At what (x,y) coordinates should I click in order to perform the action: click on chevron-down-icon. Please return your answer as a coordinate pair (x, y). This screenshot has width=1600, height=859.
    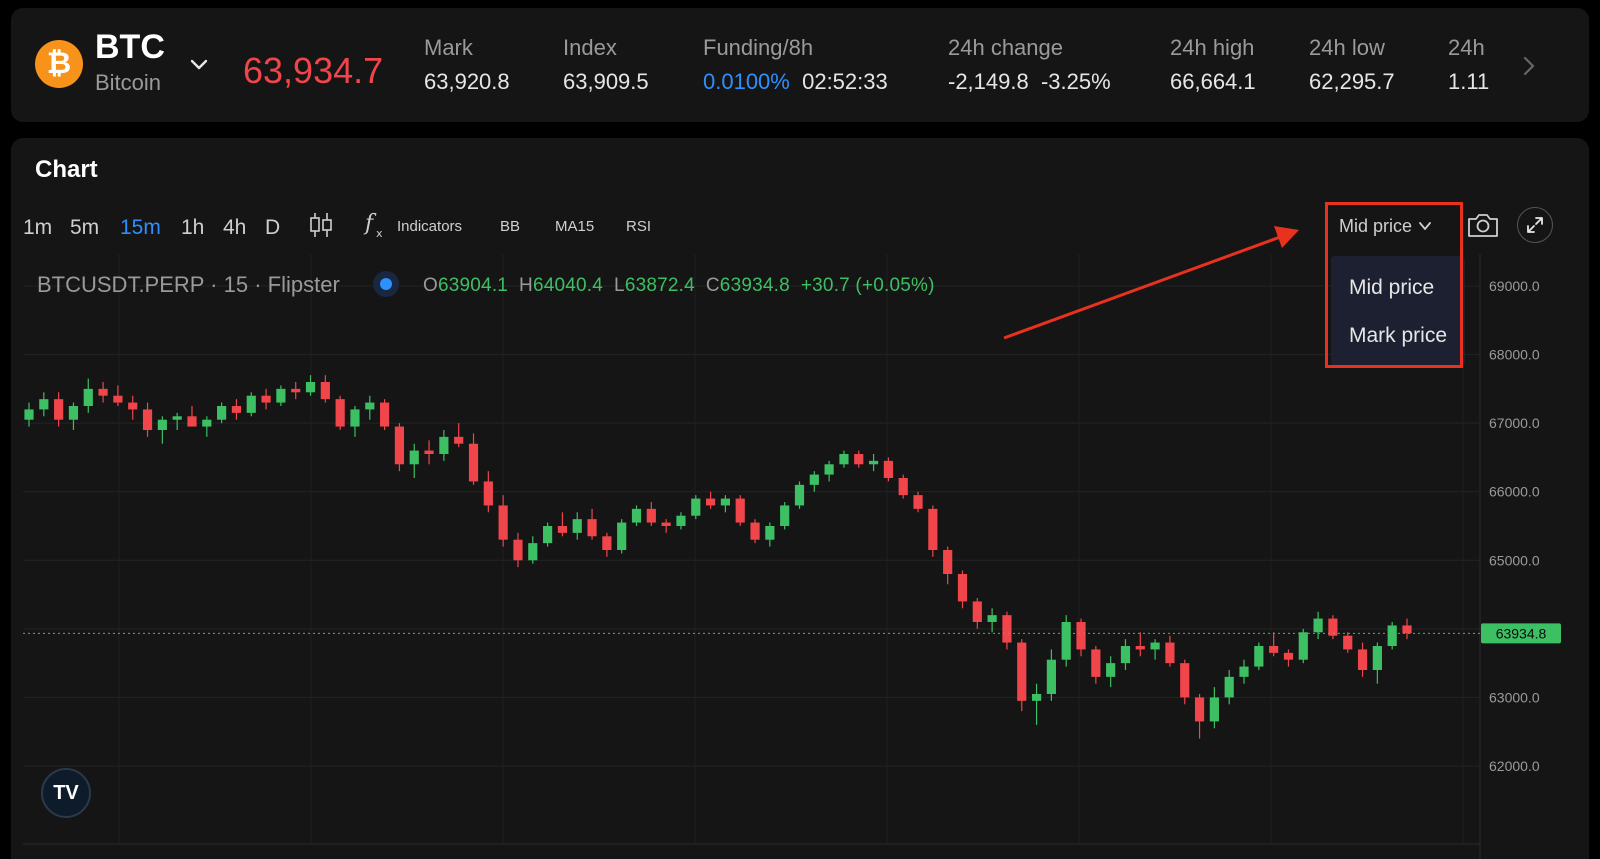
    Looking at the image, I should click on (199, 64).